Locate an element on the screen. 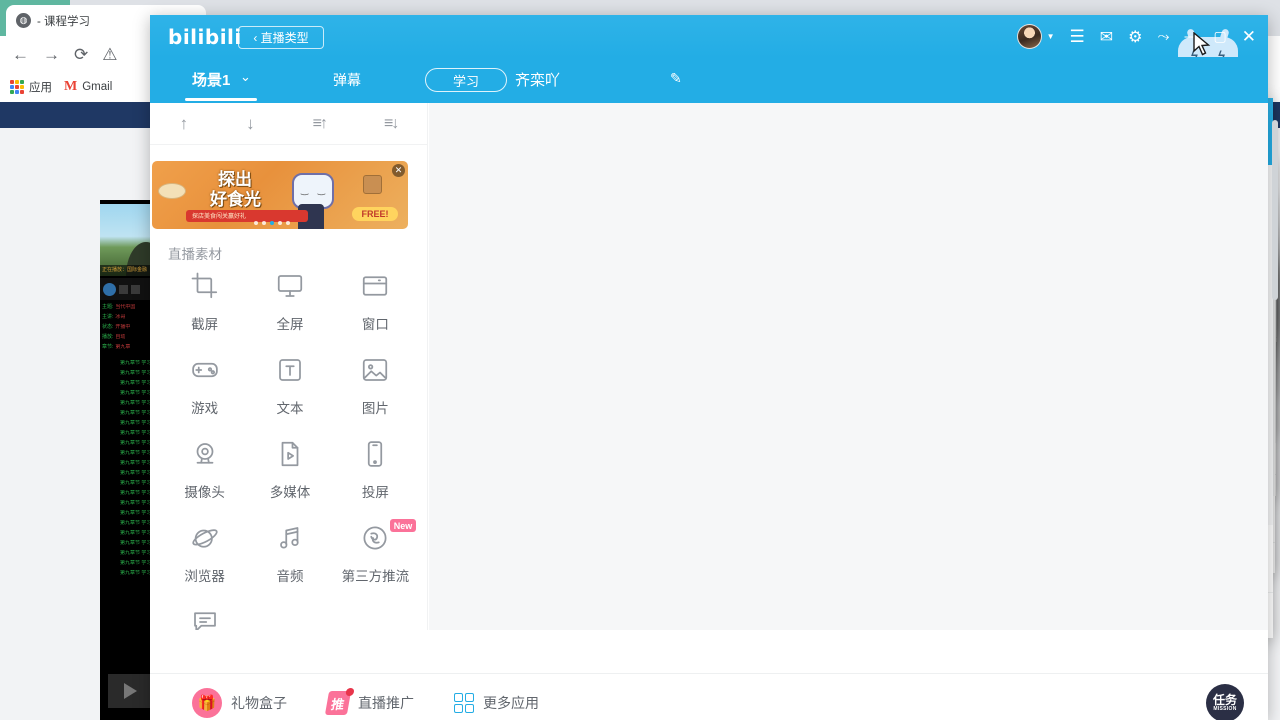  source-item-label: 第三方推流 is located at coordinates (375, 576).